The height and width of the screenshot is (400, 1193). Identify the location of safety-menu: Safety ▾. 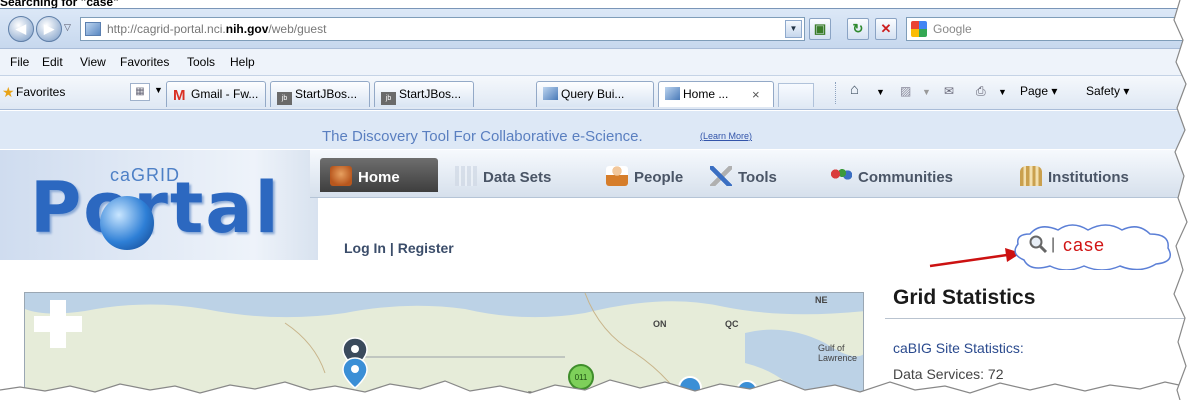
(1107, 91).